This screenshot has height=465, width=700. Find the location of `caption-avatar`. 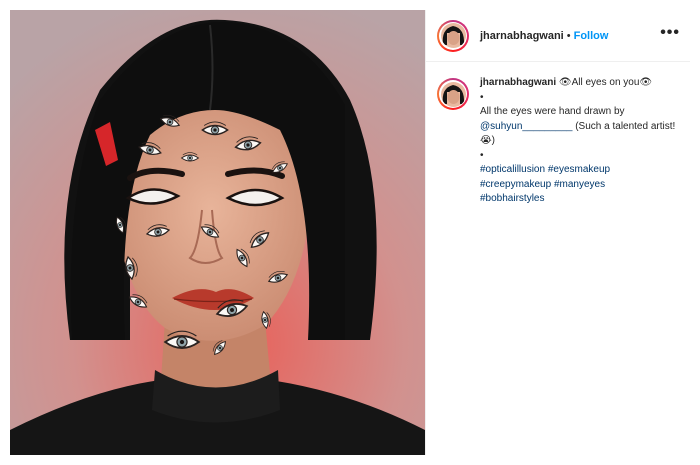

caption-avatar is located at coordinates (453, 94).